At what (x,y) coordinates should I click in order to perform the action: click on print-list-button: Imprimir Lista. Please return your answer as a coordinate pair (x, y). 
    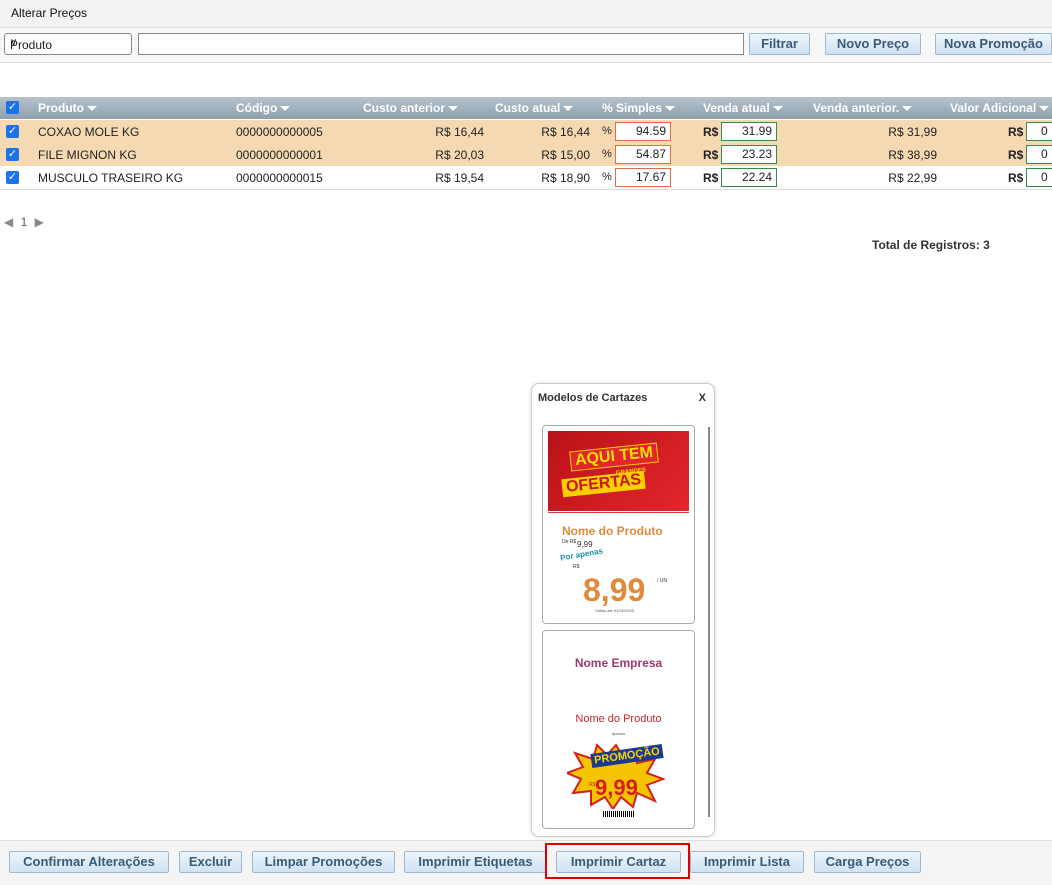
    Looking at the image, I should click on (747, 862).